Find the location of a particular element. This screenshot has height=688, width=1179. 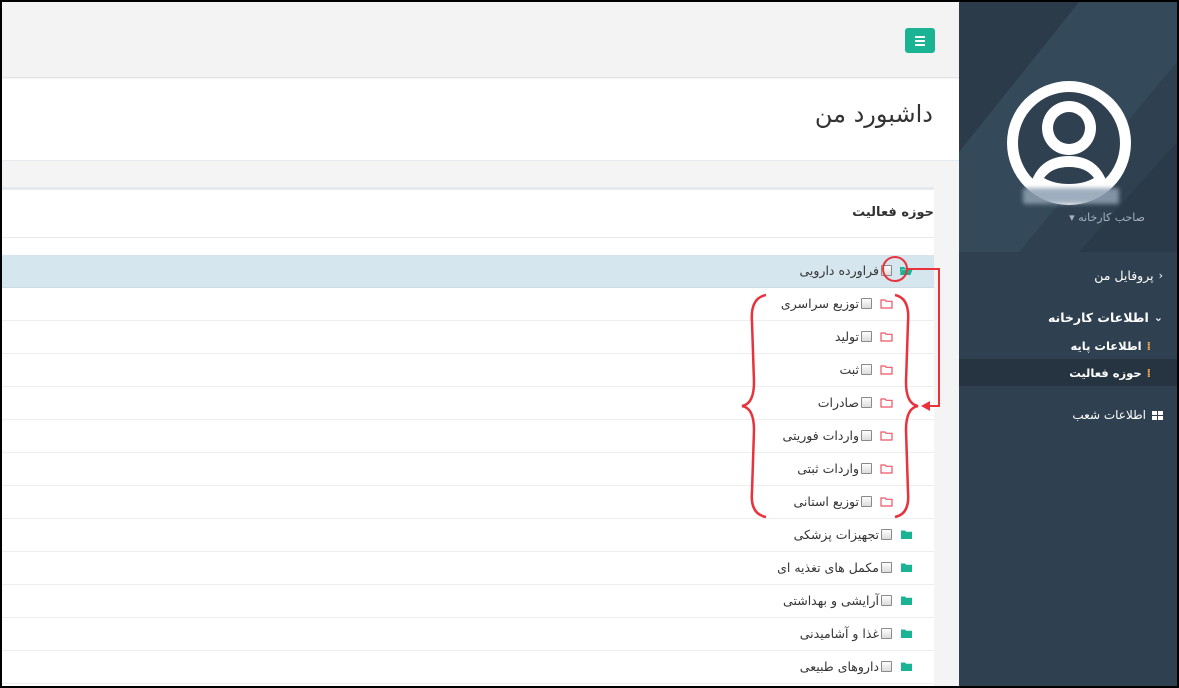

tree-node: تجهیزات پزشکی is located at coordinates (854, 534).